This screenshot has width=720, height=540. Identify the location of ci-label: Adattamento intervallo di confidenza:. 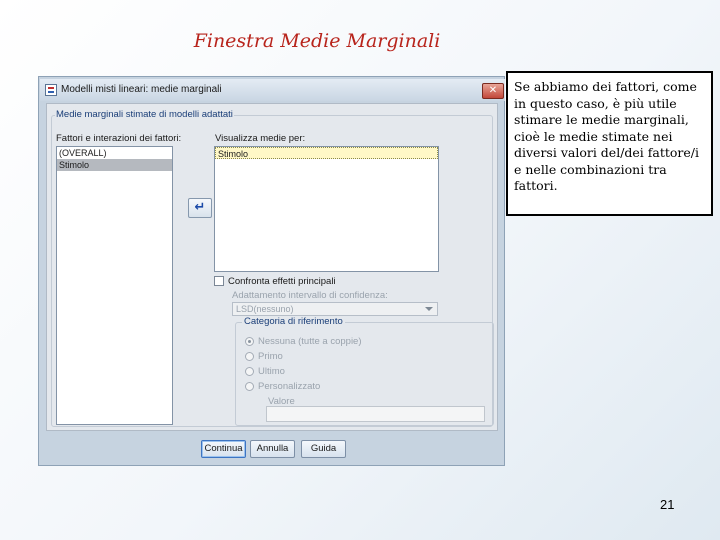
(310, 295).